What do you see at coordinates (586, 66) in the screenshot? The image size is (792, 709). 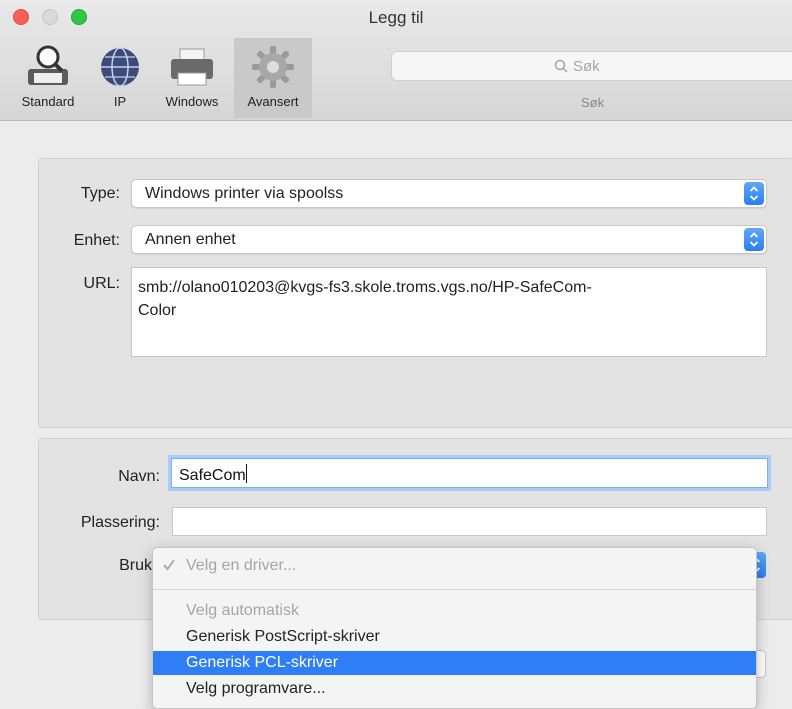 I see `search-placeholder: Søk` at bounding box center [586, 66].